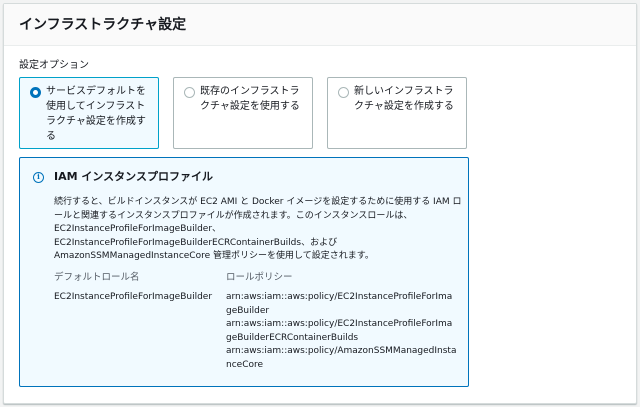 Image resolution: width=640 pixels, height=407 pixels. Describe the element at coordinates (404, 99) in the screenshot. I see `tile-label: 新しいインフラストラクチャ設定を作成する` at that location.